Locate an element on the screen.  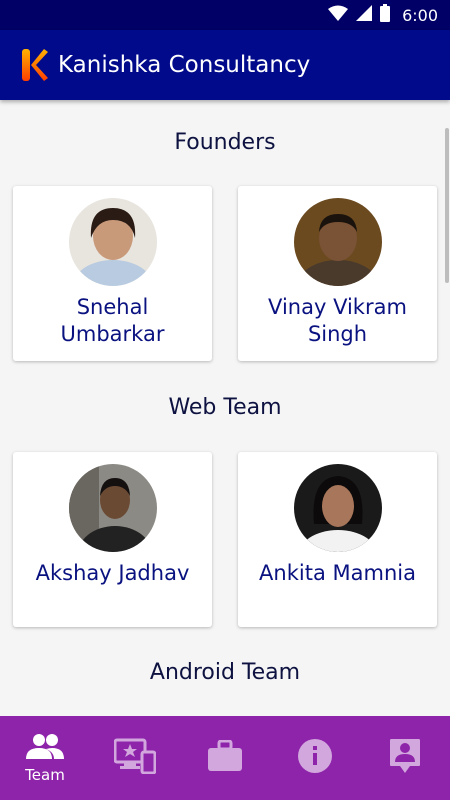
info-icon is located at coordinates (315, 758).